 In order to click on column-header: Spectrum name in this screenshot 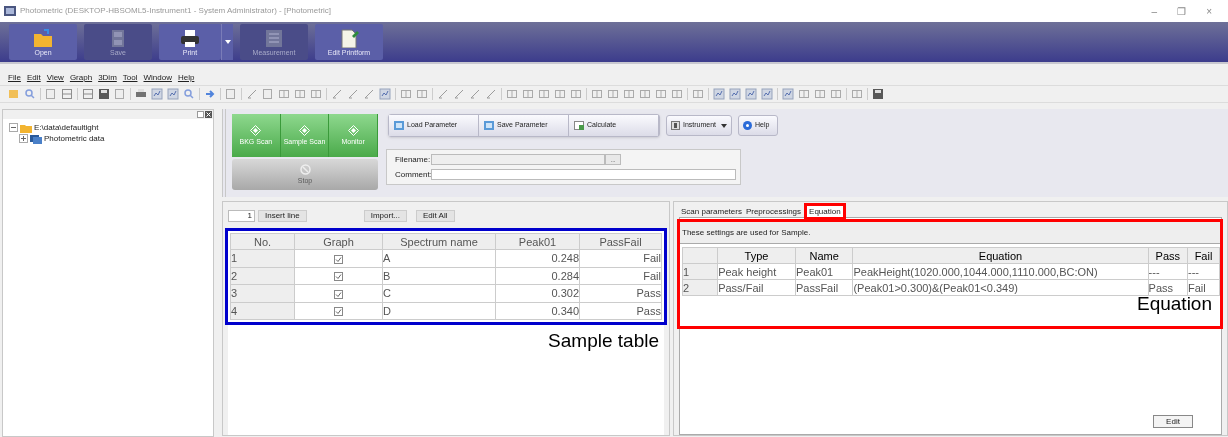, I will do `click(439, 241)`.